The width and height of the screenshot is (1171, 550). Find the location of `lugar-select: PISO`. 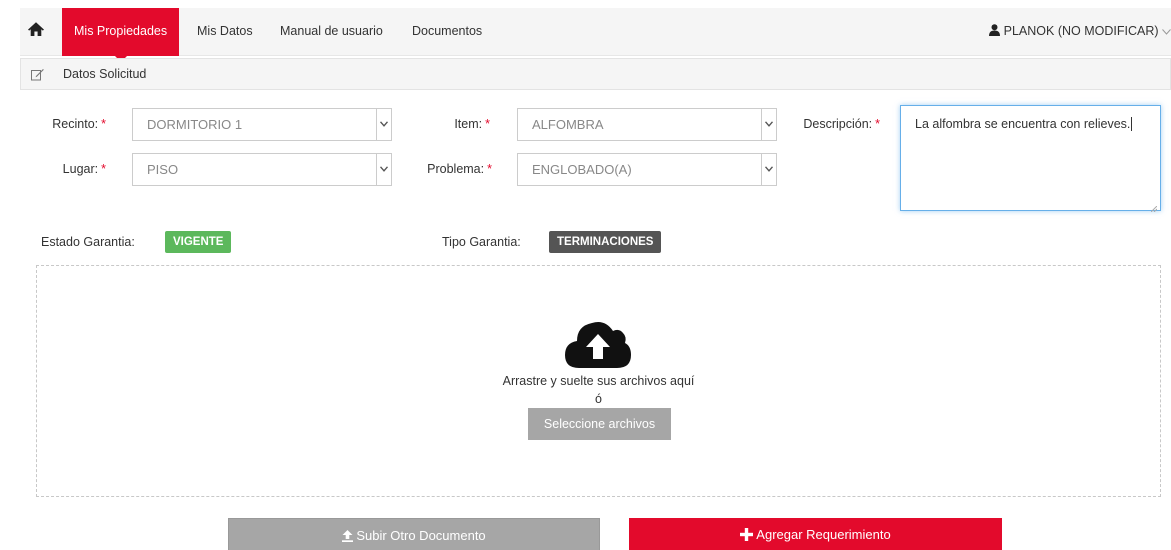

lugar-select: PISO is located at coordinates (262, 169).